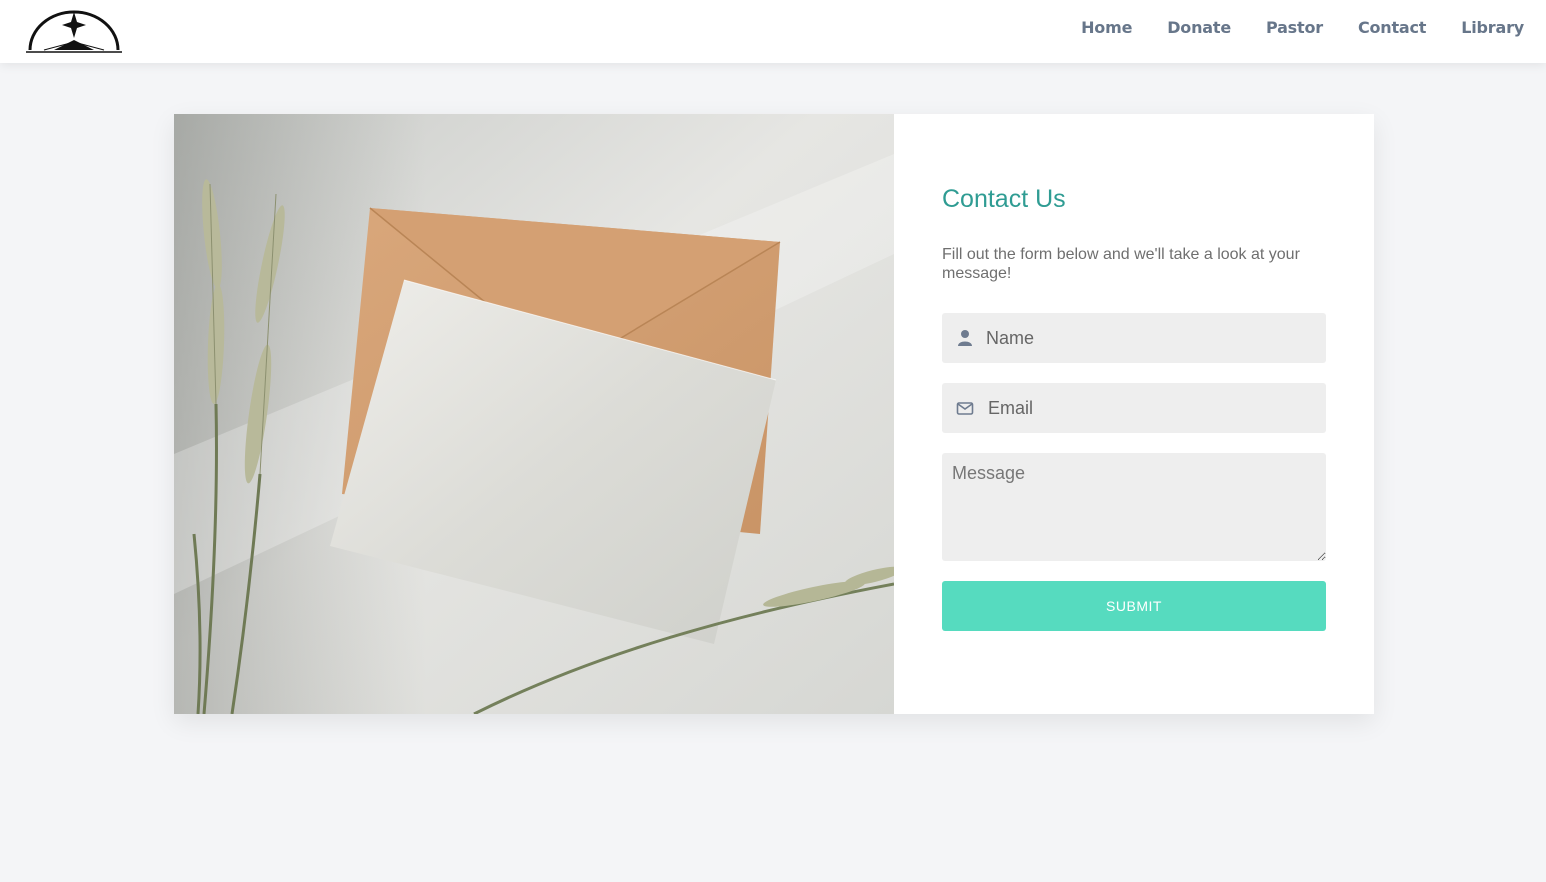 The image size is (1546, 882). I want to click on name-field, so click(1134, 338).